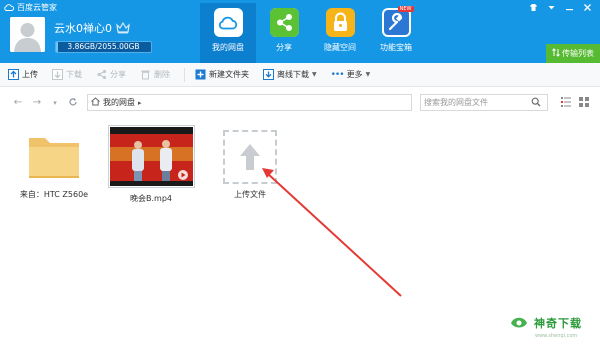 The height and width of the screenshot is (351, 600). What do you see at coordinates (340, 22) in the screenshot?
I see `lock-icon` at bounding box center [340, 22].